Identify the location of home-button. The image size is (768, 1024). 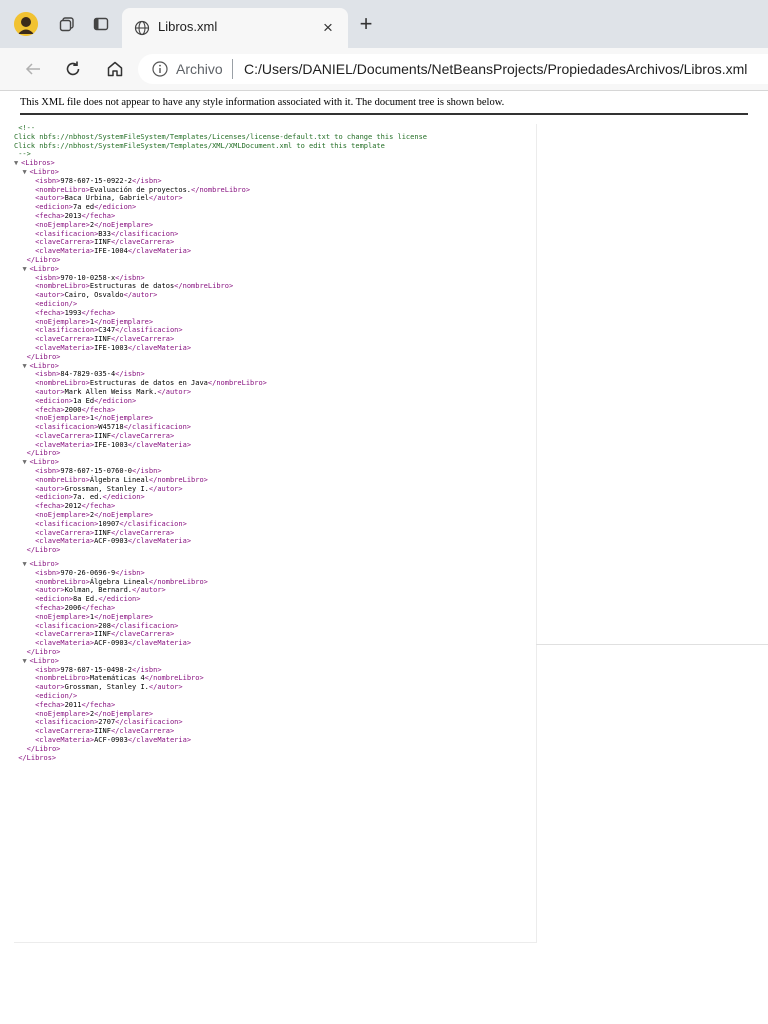
(115, 69).